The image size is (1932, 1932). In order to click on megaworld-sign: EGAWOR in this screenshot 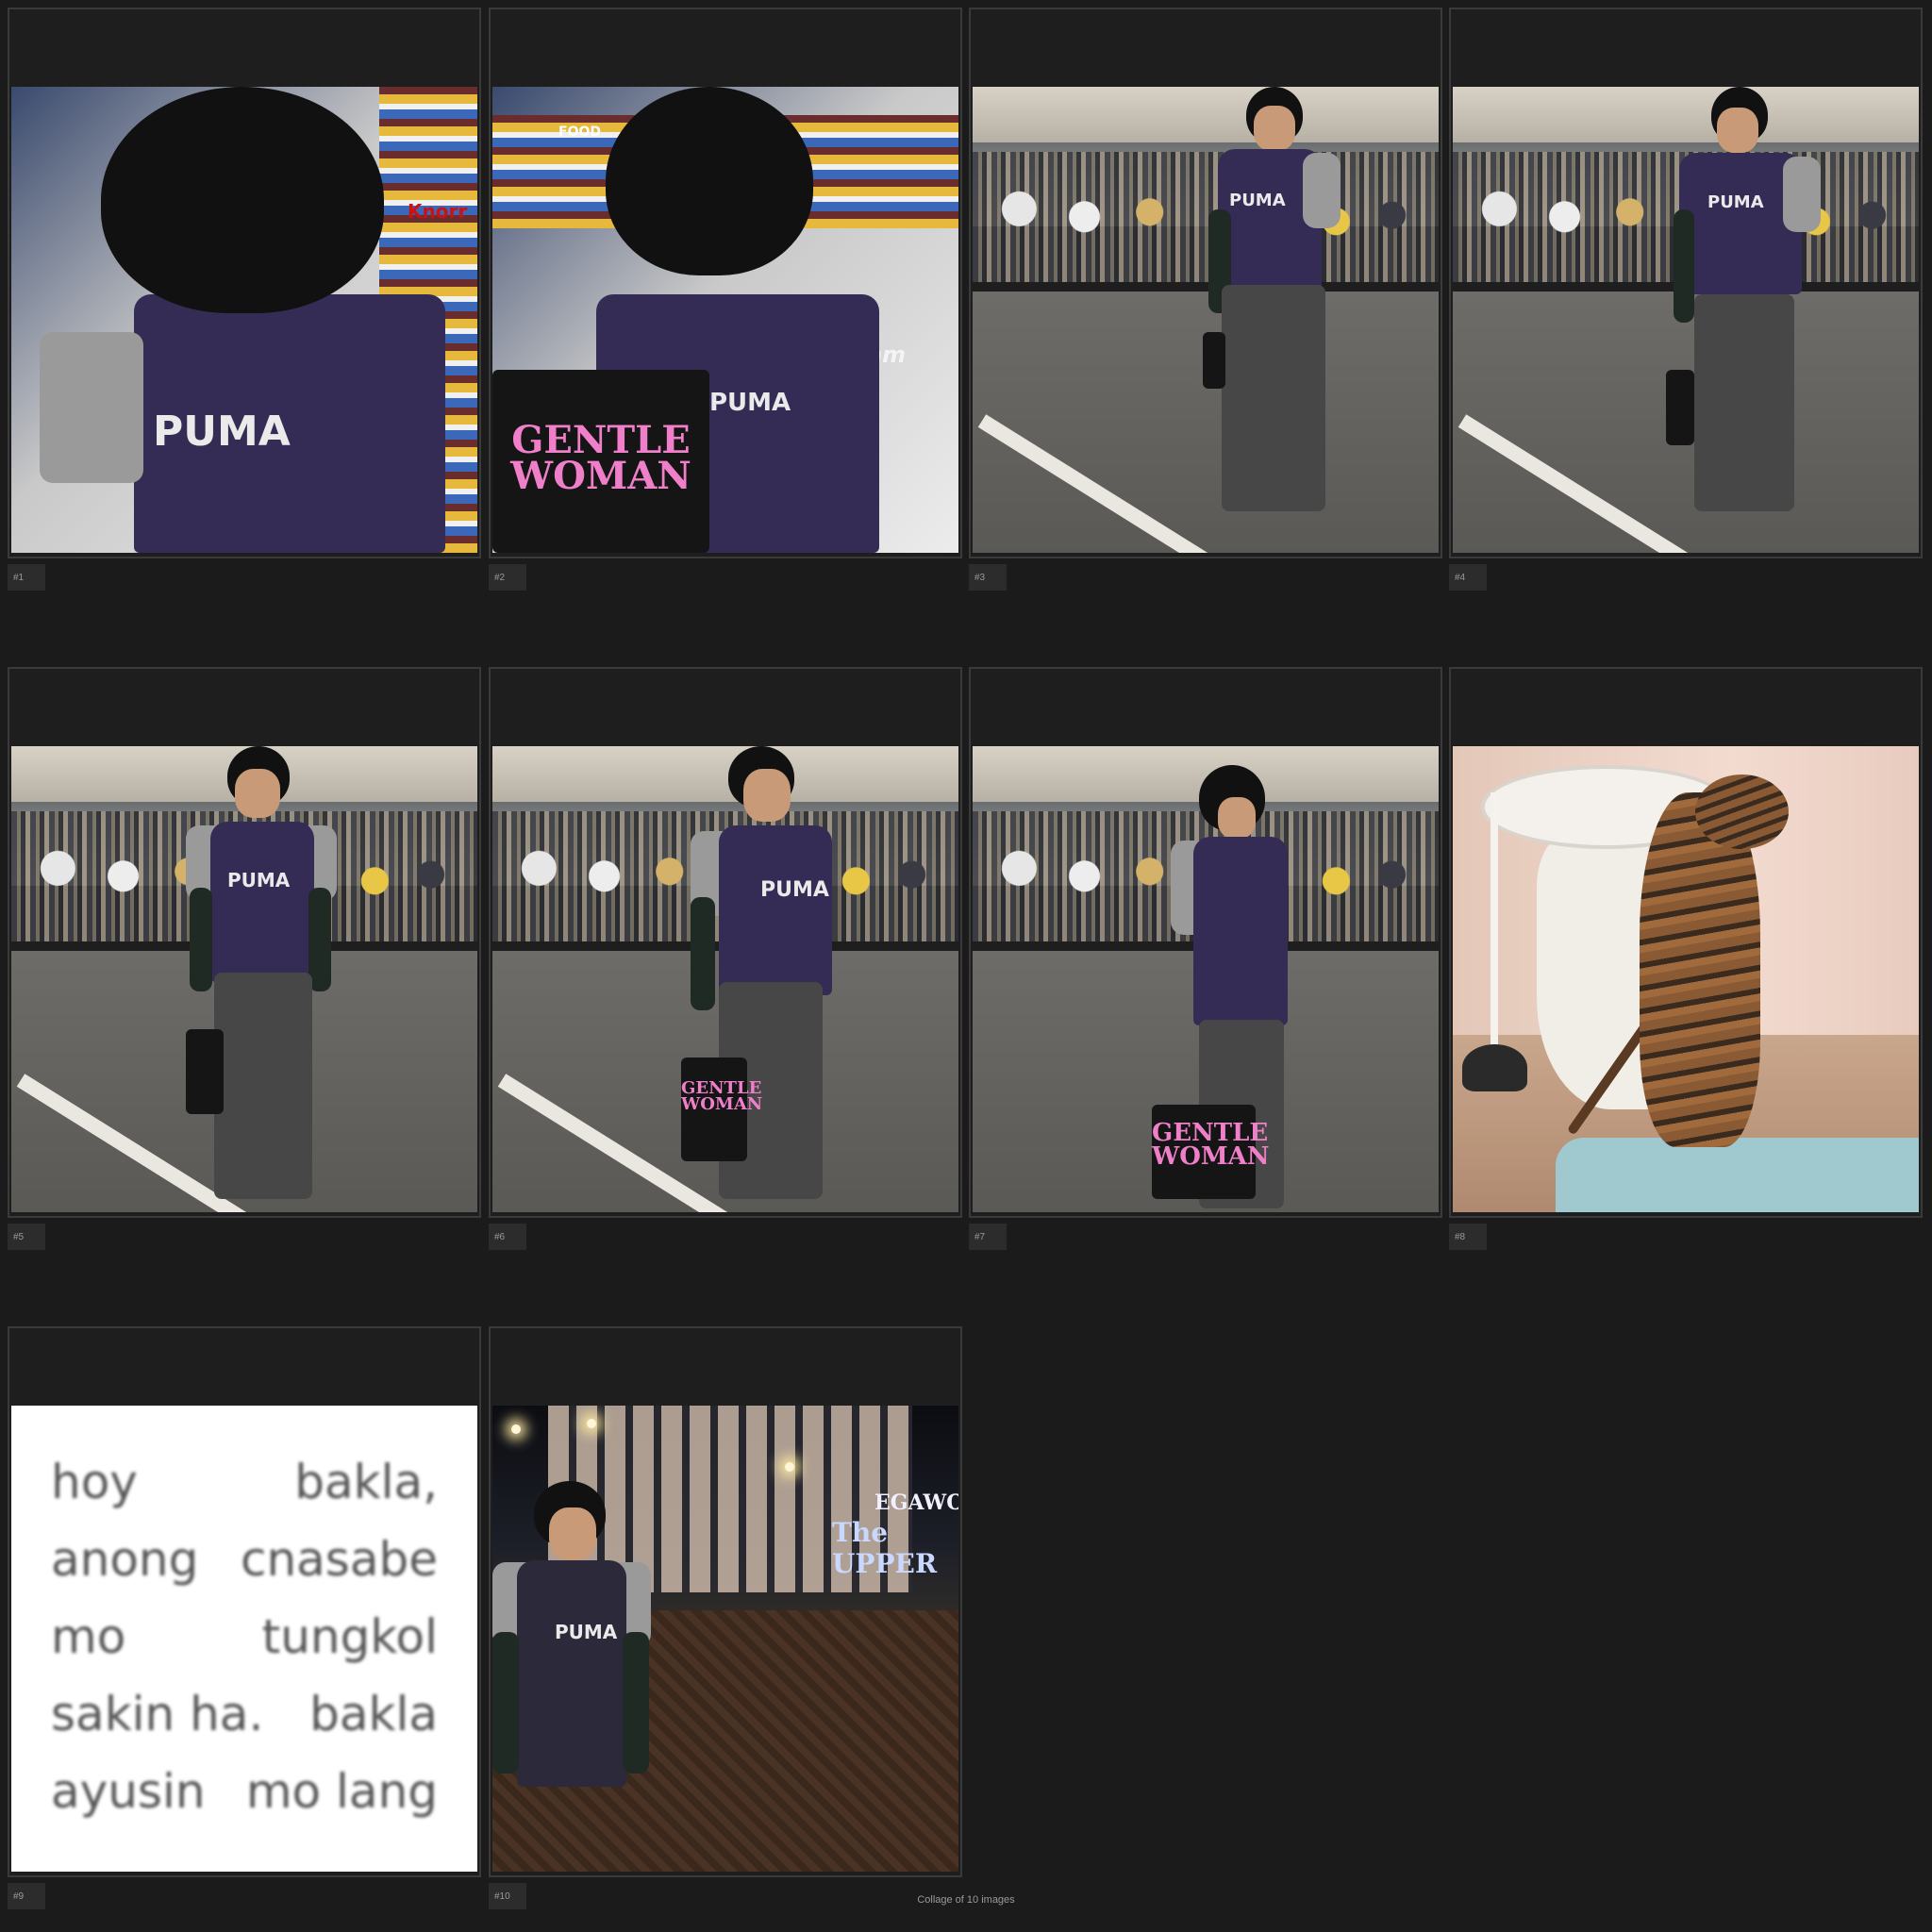, I will do `click(916, 1503)`.